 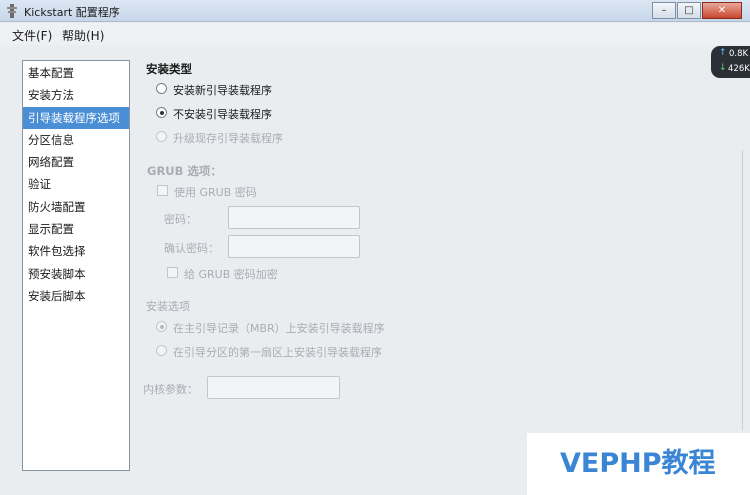 I want to click on radio-install-boot-partition, so click(x=161, y=350).